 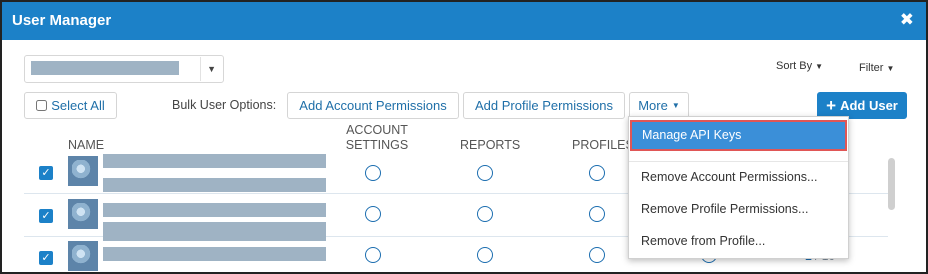 What do you see at coordinates (794, 66) in the screenshot?
I see `sort-by-label: Sort By` at bounding box center [794, 66].